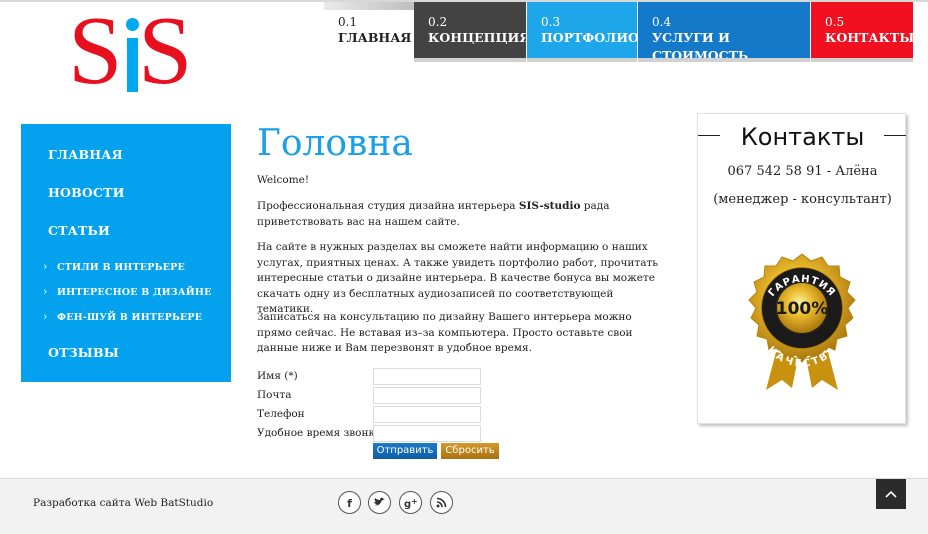  I want to click on logo-letter-s: S, so click(95, 52).